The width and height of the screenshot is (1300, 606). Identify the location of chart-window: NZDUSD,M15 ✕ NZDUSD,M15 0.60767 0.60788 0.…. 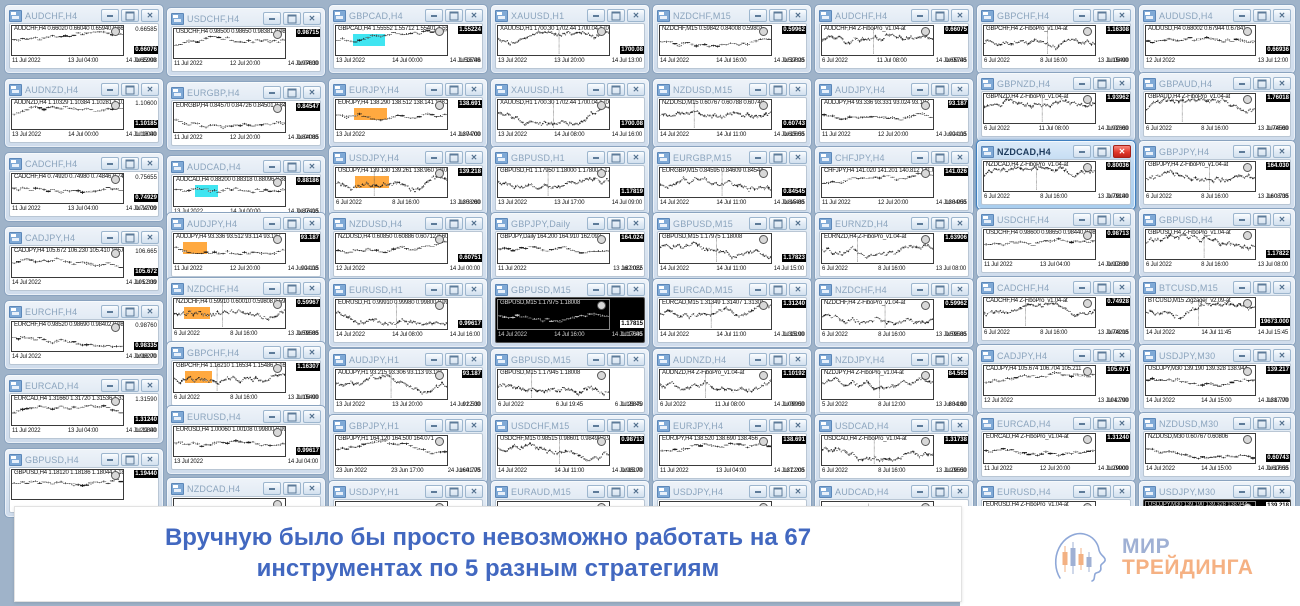
(732, 113).